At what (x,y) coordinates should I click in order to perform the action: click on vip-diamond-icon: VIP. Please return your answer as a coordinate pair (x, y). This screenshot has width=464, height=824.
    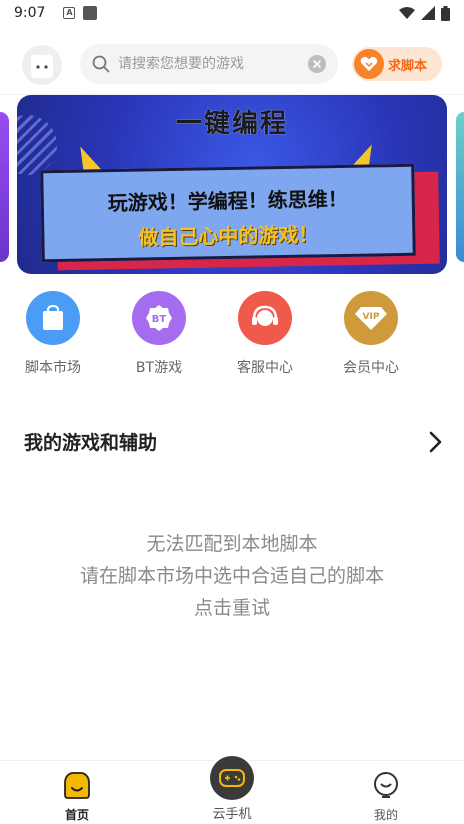
    Looking at the image, I should click on (371, 318).